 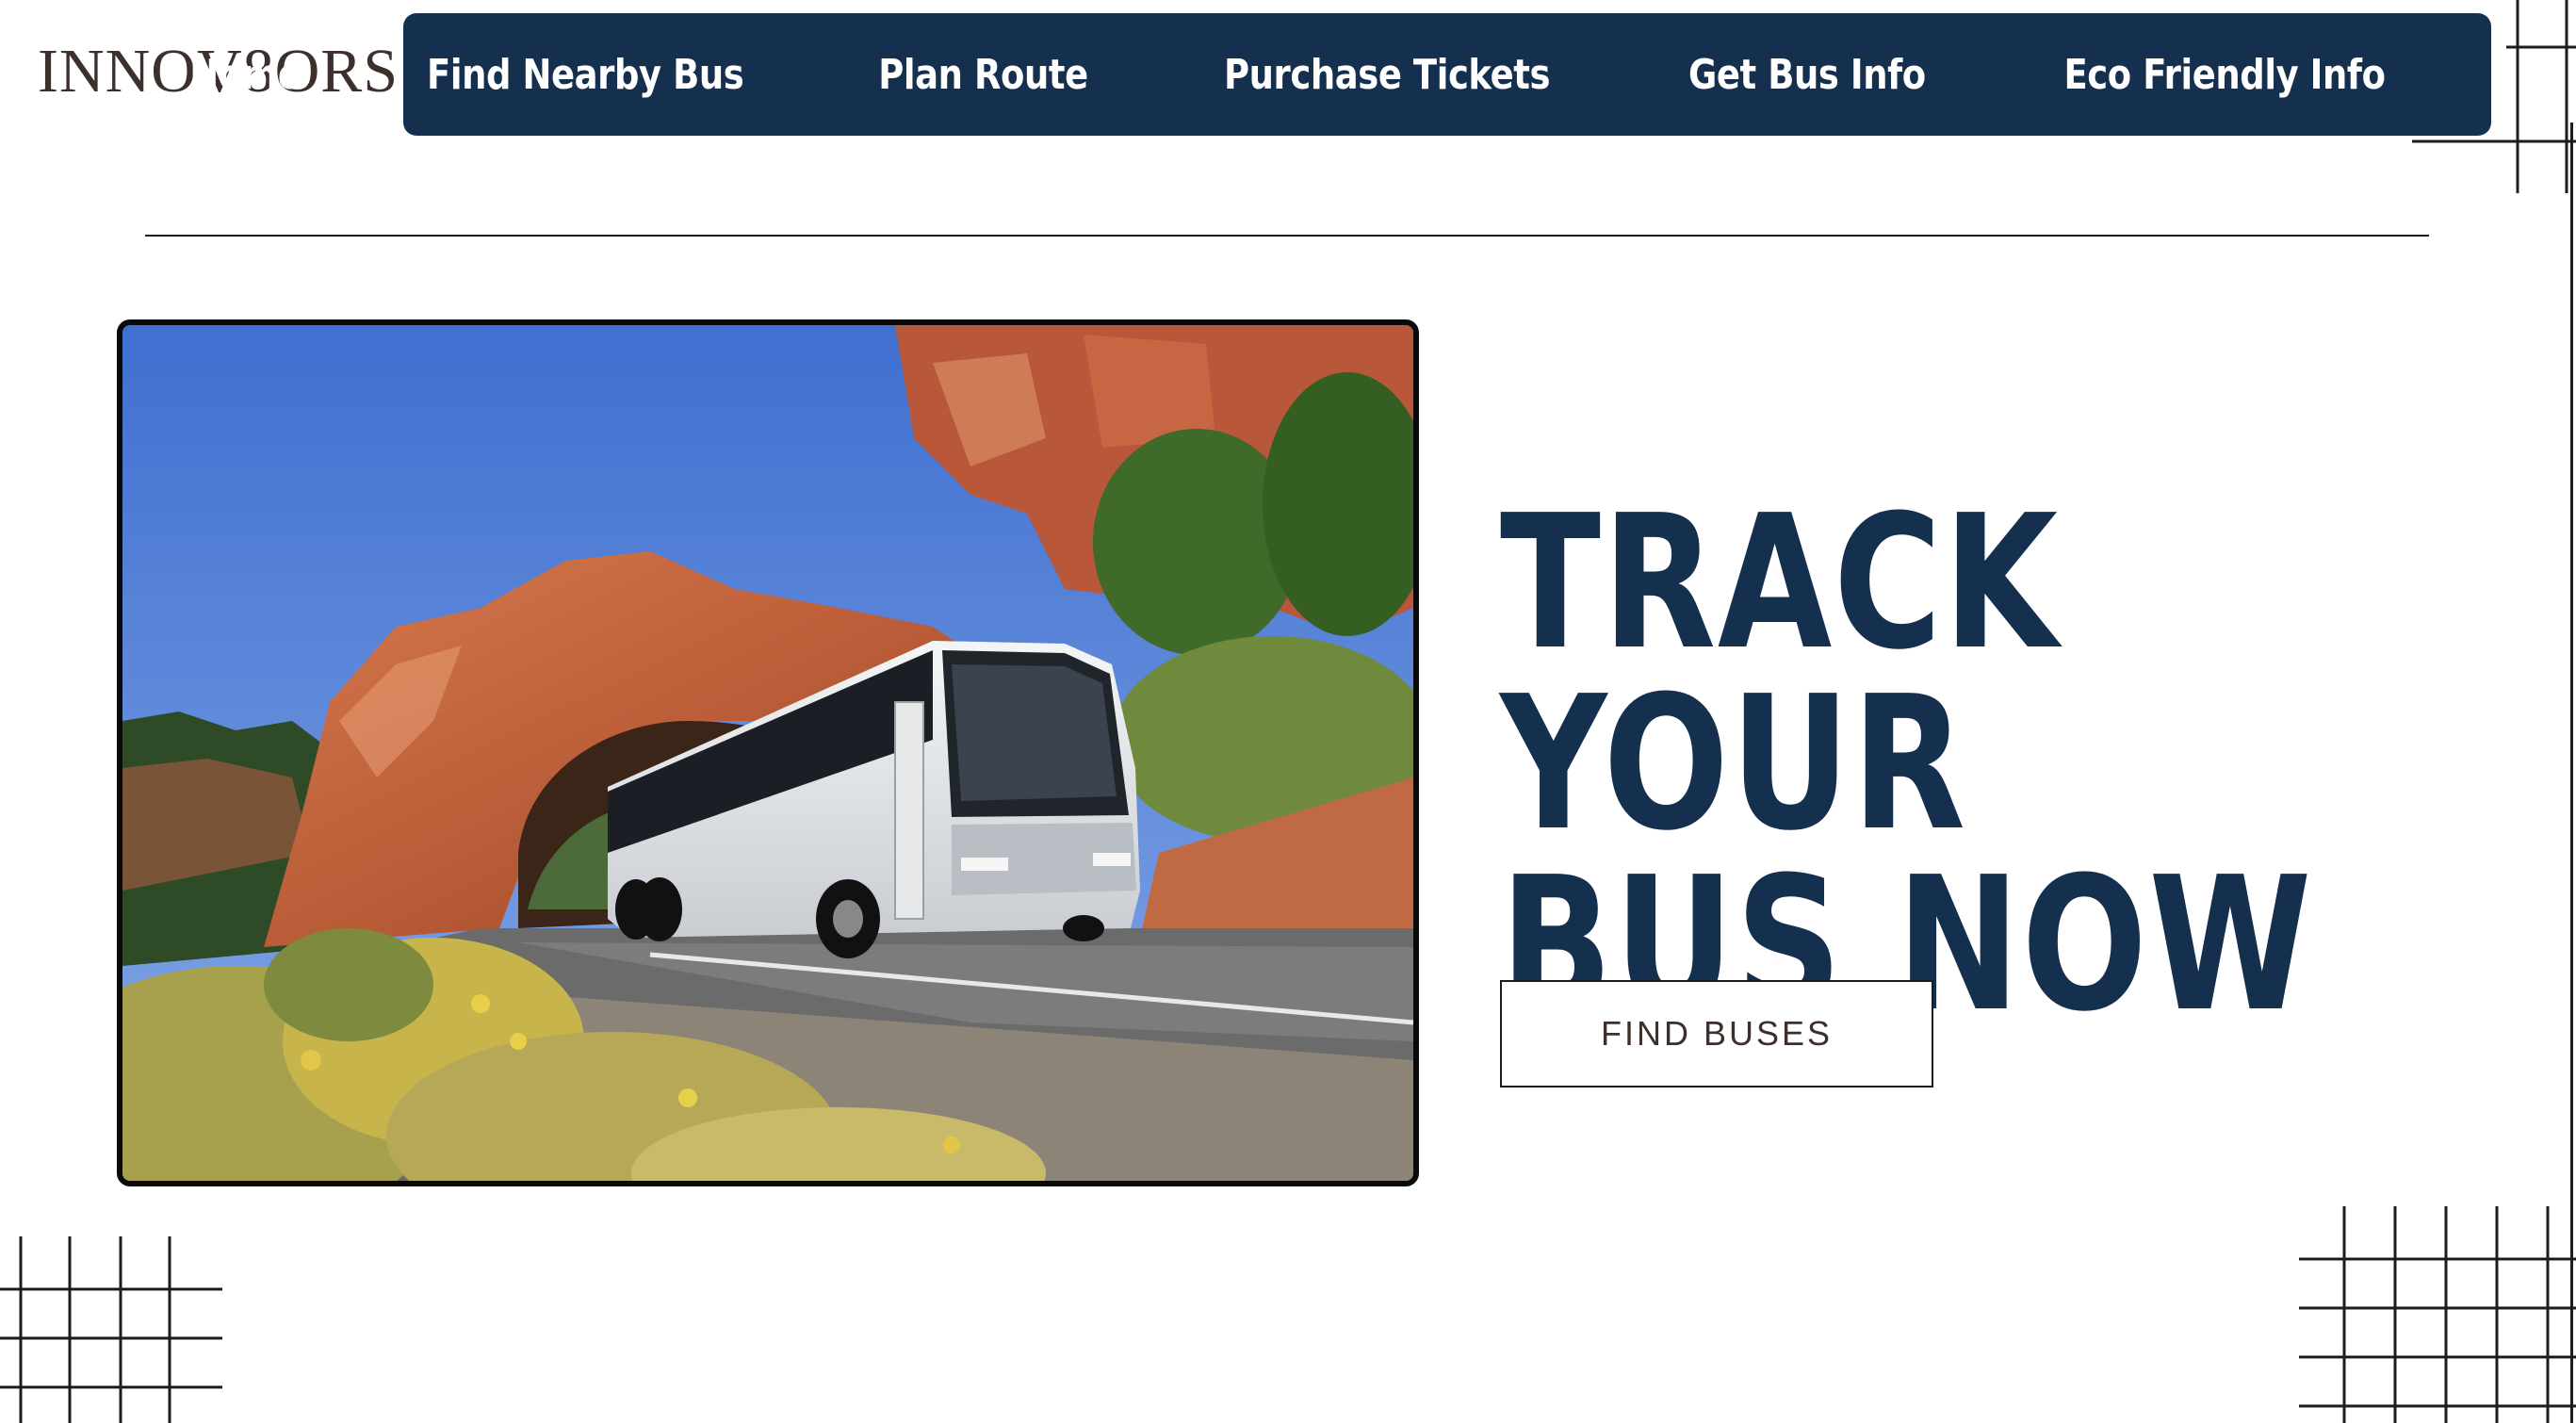 I want to click on nav-item-home: Home, so click(x=245, y=75).